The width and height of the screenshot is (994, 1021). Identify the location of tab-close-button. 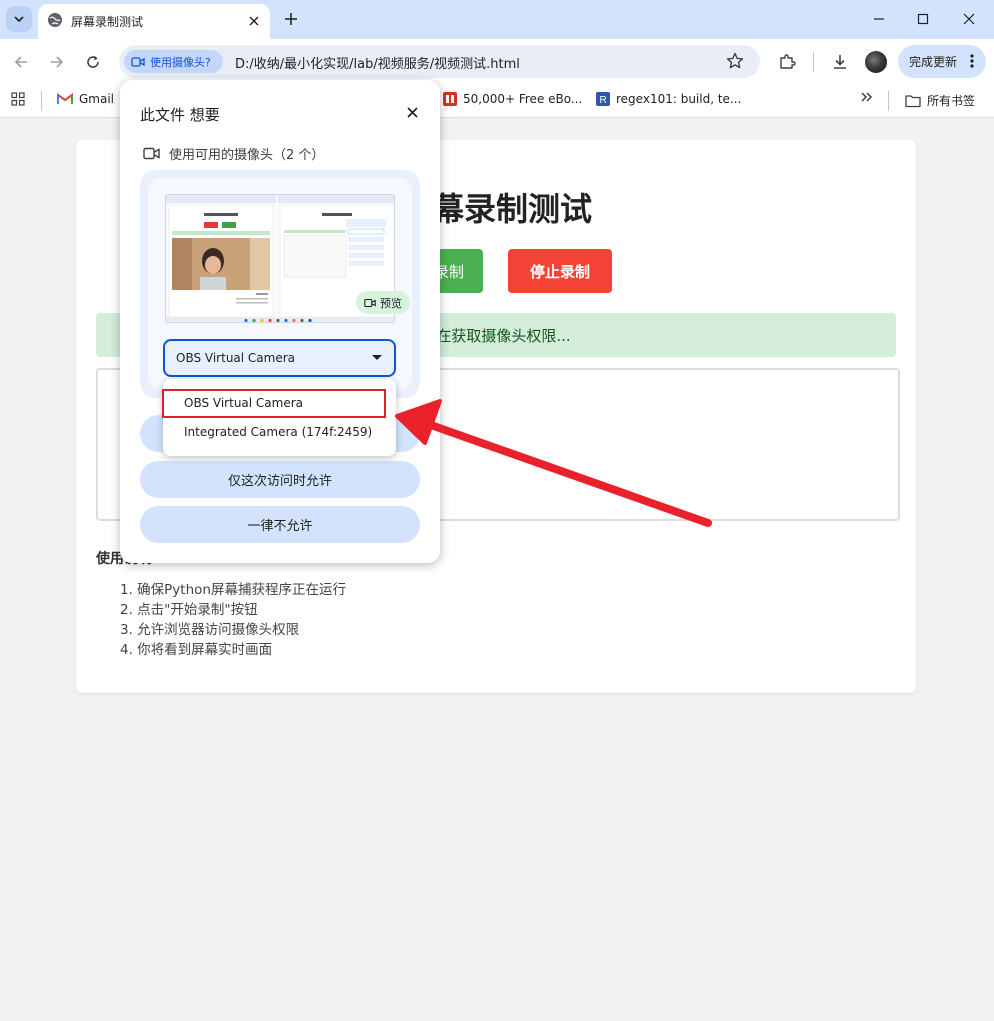
(254, 21).